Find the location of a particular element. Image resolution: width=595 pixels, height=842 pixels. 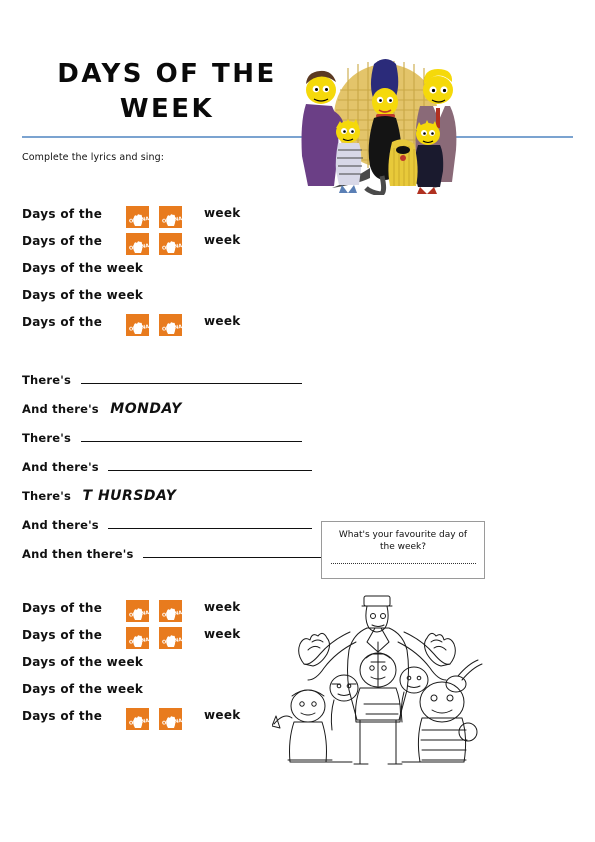

favourite-day-question-text: What's your favourite day of the week? is located at coordinates (403, 541).